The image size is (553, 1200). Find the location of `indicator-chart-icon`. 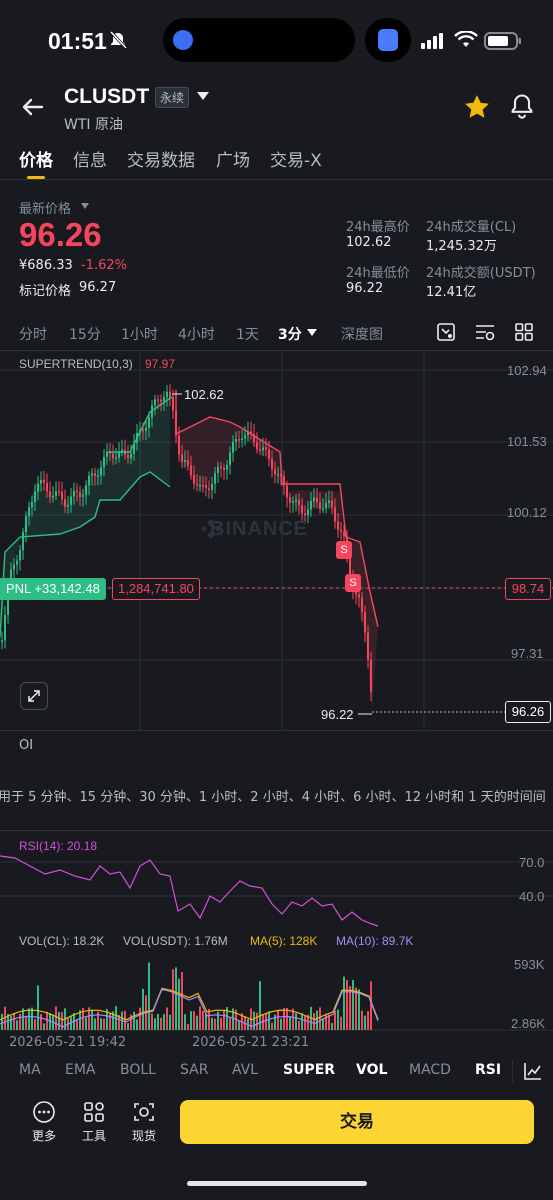

indicator-chart-icon is located at coordinates (533, 1071).